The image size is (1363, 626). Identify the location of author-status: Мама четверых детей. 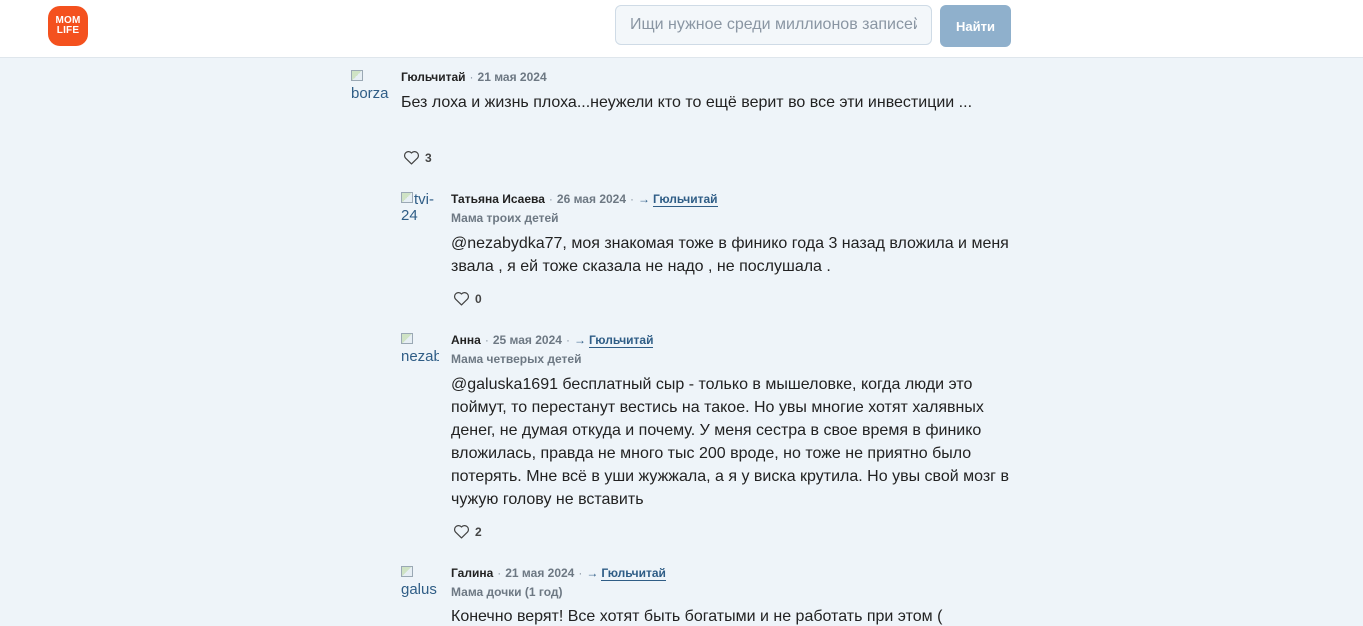
(516, 359).